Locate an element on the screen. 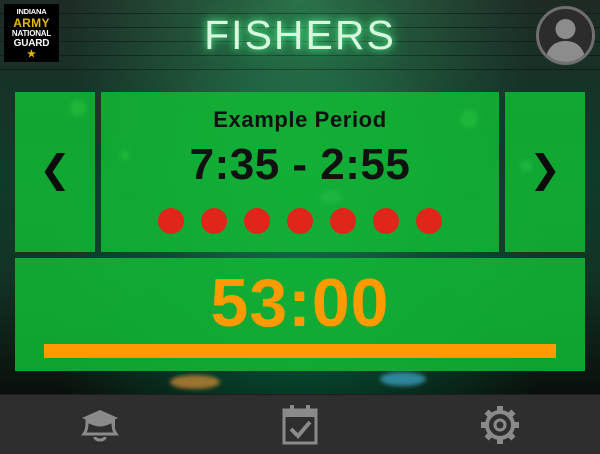  tab-settings is located at coordinates (500, 425).